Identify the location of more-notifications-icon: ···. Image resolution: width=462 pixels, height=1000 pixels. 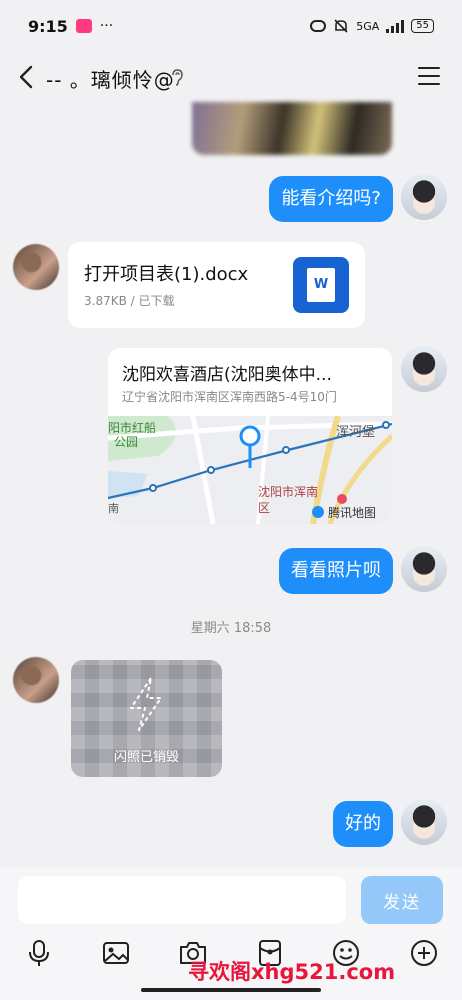
(106, 26).